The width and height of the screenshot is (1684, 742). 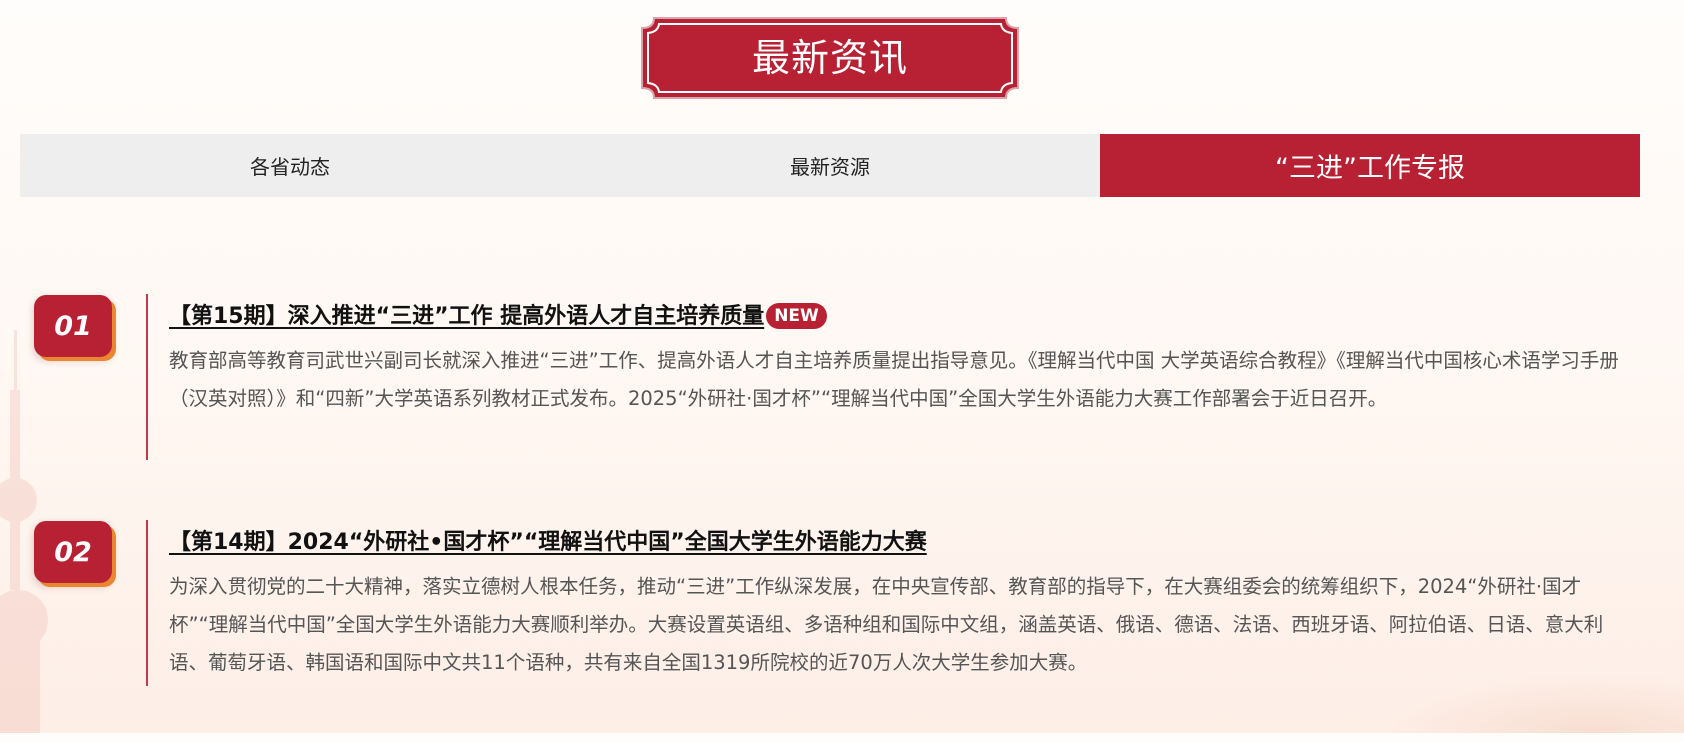 I want to click on news-tabs: 各省动态 最新资源 “三进”工作专报, so click(x=830, y=165).